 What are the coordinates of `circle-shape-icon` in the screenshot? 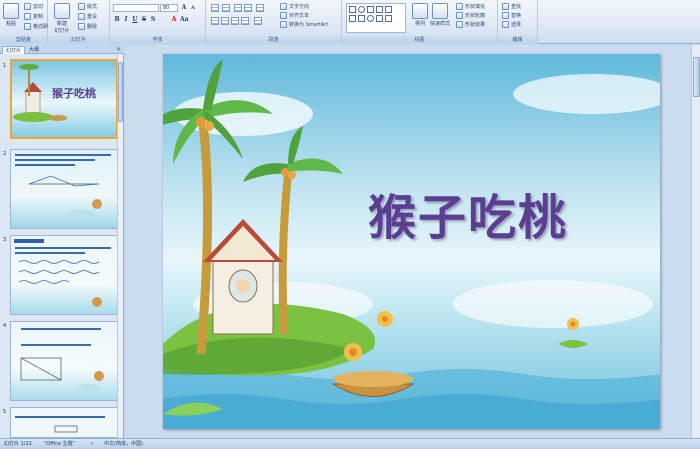 It's located at (370, 18).